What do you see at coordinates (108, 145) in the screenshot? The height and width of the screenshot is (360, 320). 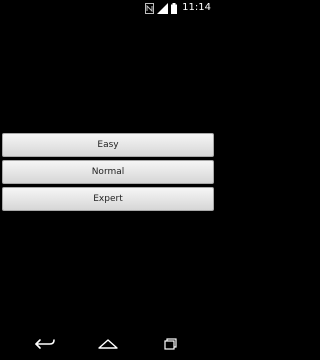 I see `easy-button: Easy` at bounding box center [108, 145].